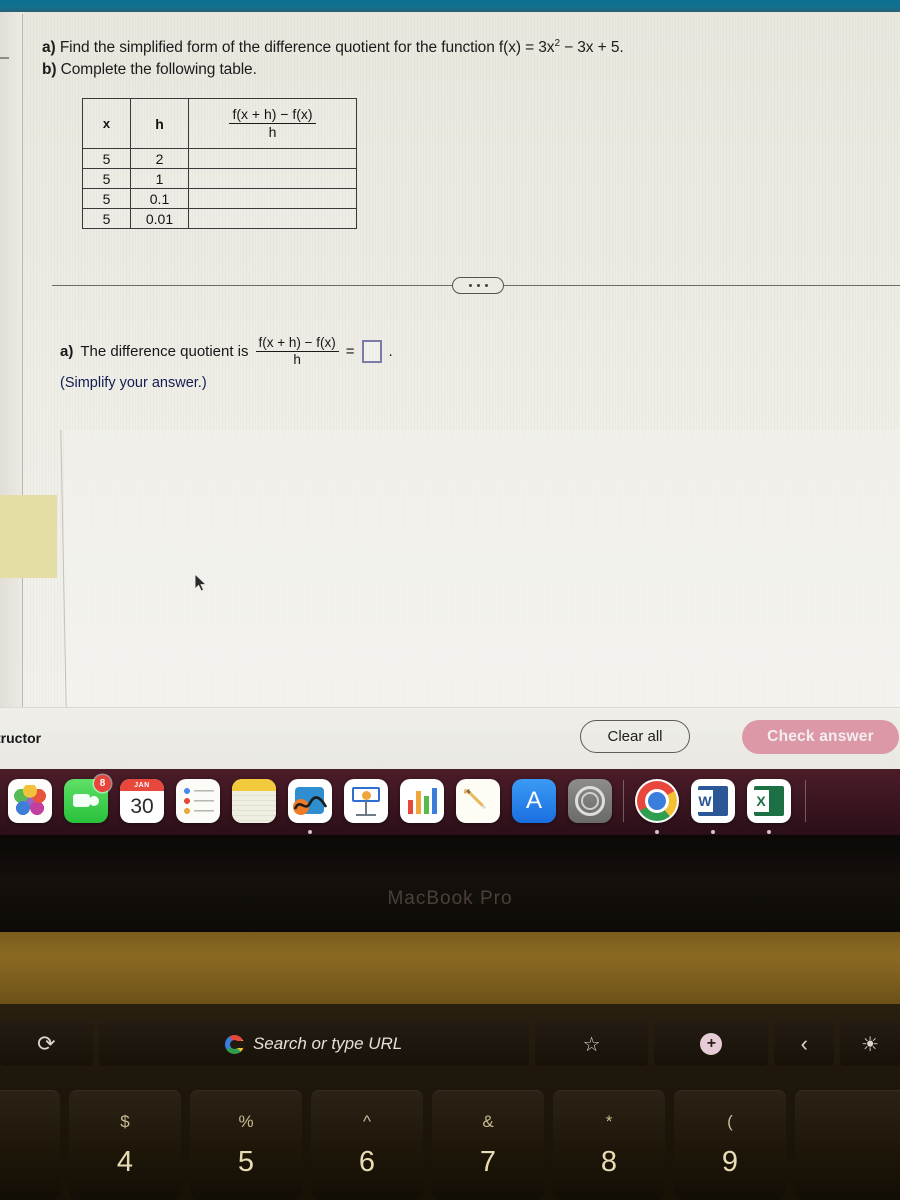 The height and width of the screenshot is (1200, 900). I want to click on cell-x: 5, so click(106, 198).